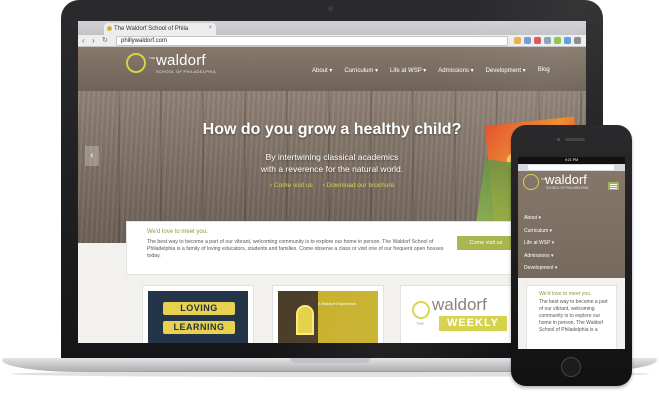 The height and width of the screenshot is (403, 659). Describe the element at coordinates (322, 70) in the screenshot. I see `menu-item-about: About ▾` at that location.